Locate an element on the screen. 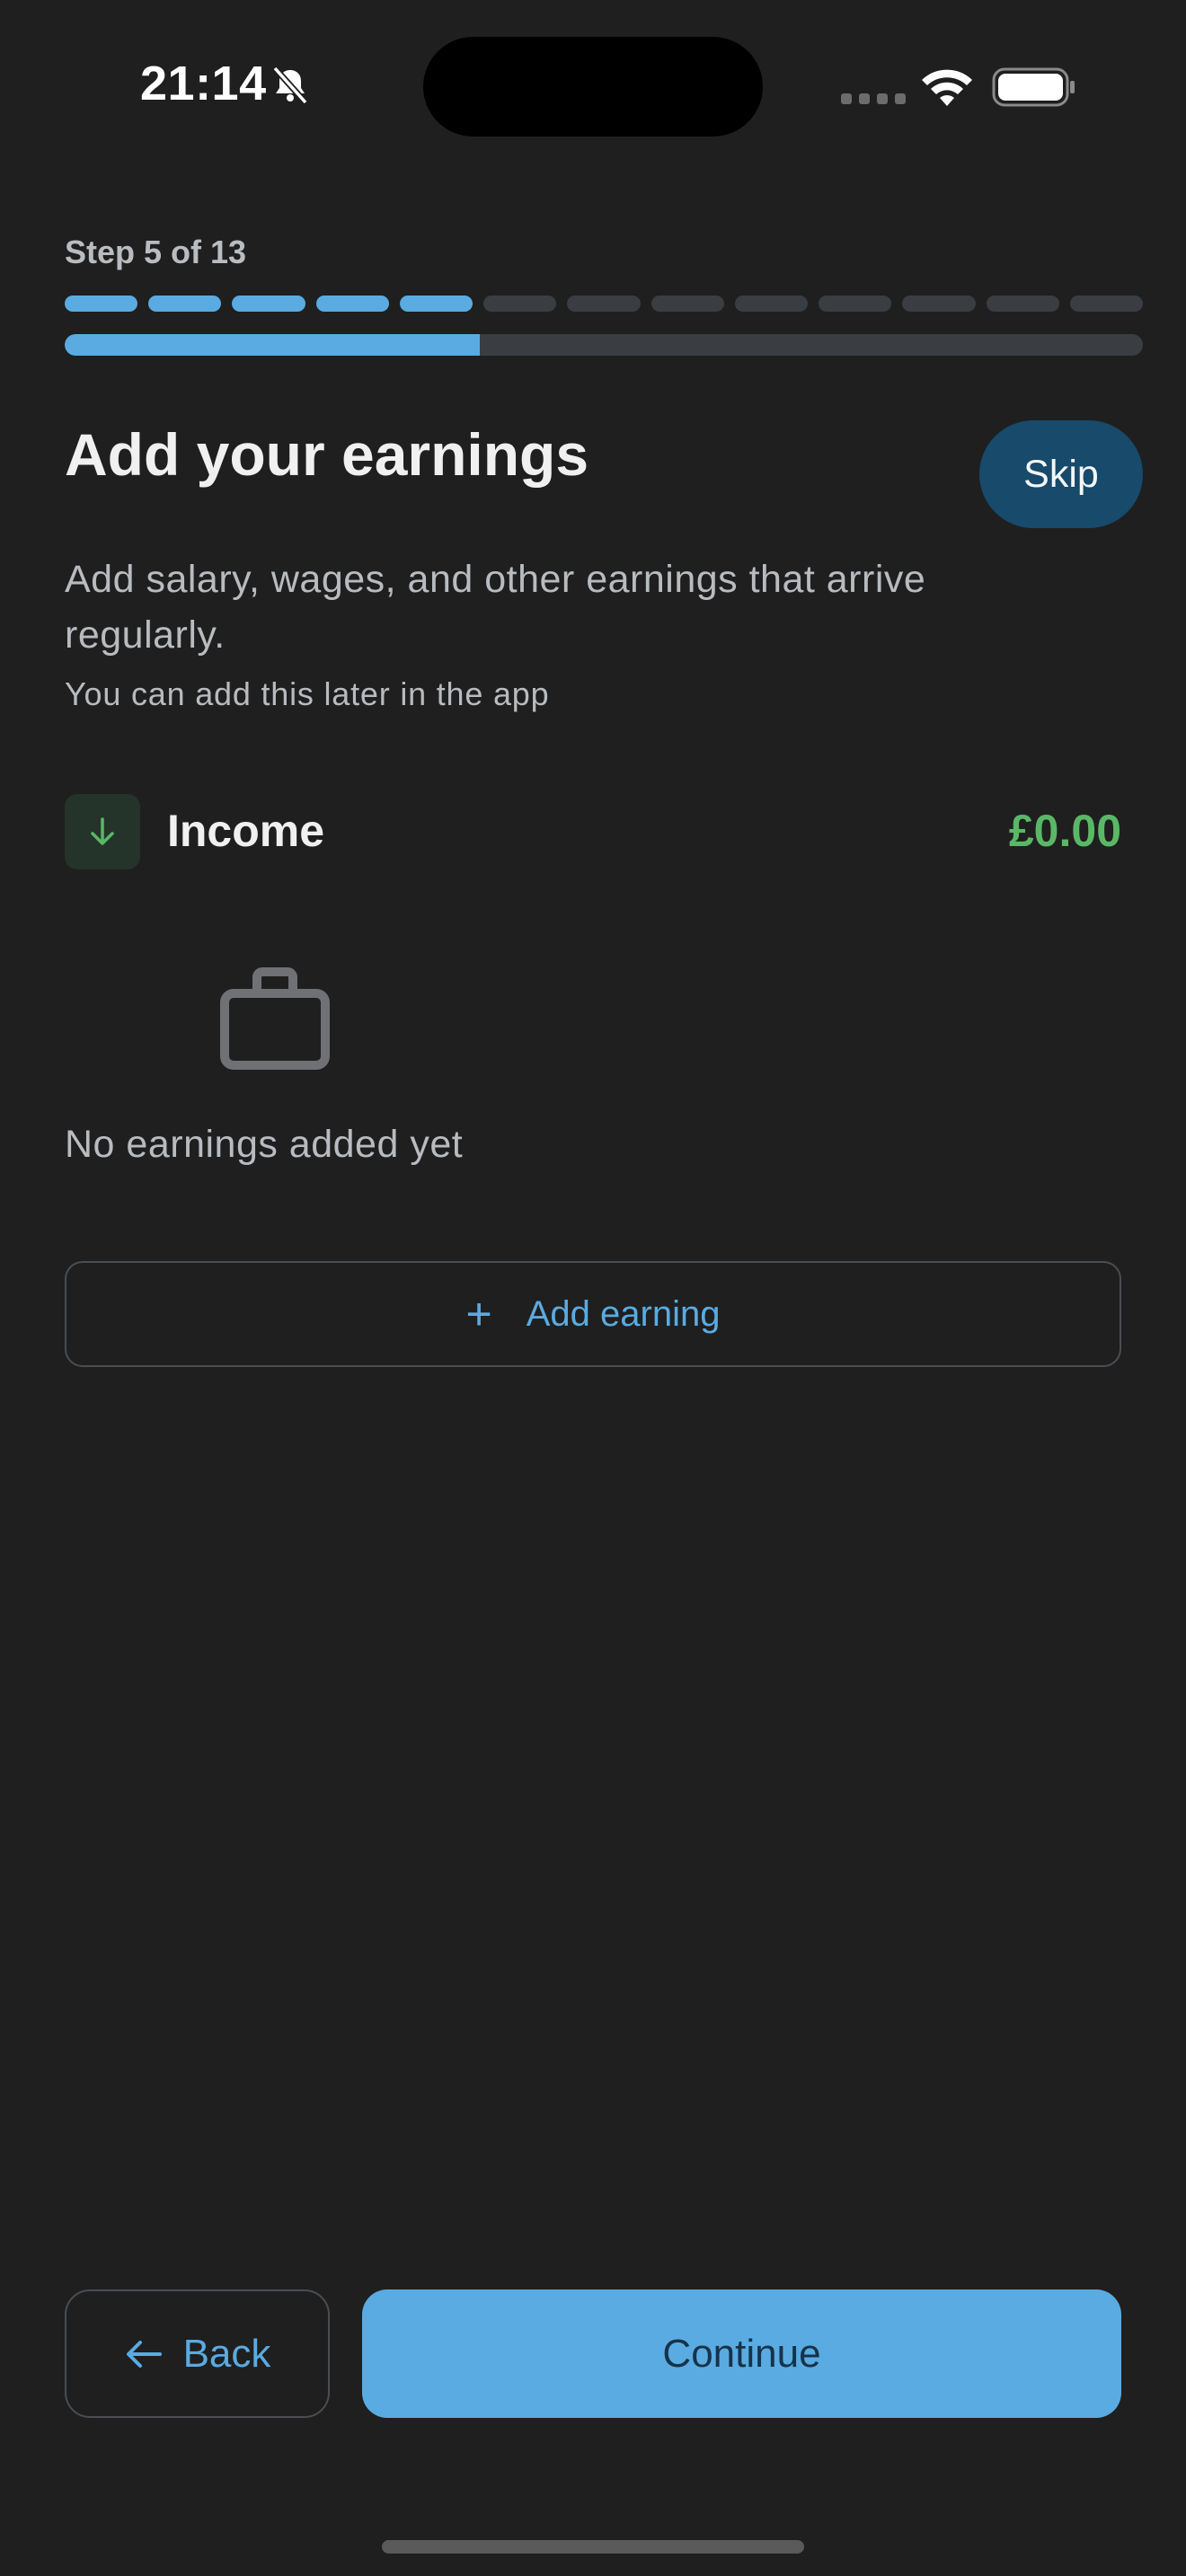 This screenshot has width=1186, height=2576. page-title: Add your earnings is located at coordinates (327, 454).